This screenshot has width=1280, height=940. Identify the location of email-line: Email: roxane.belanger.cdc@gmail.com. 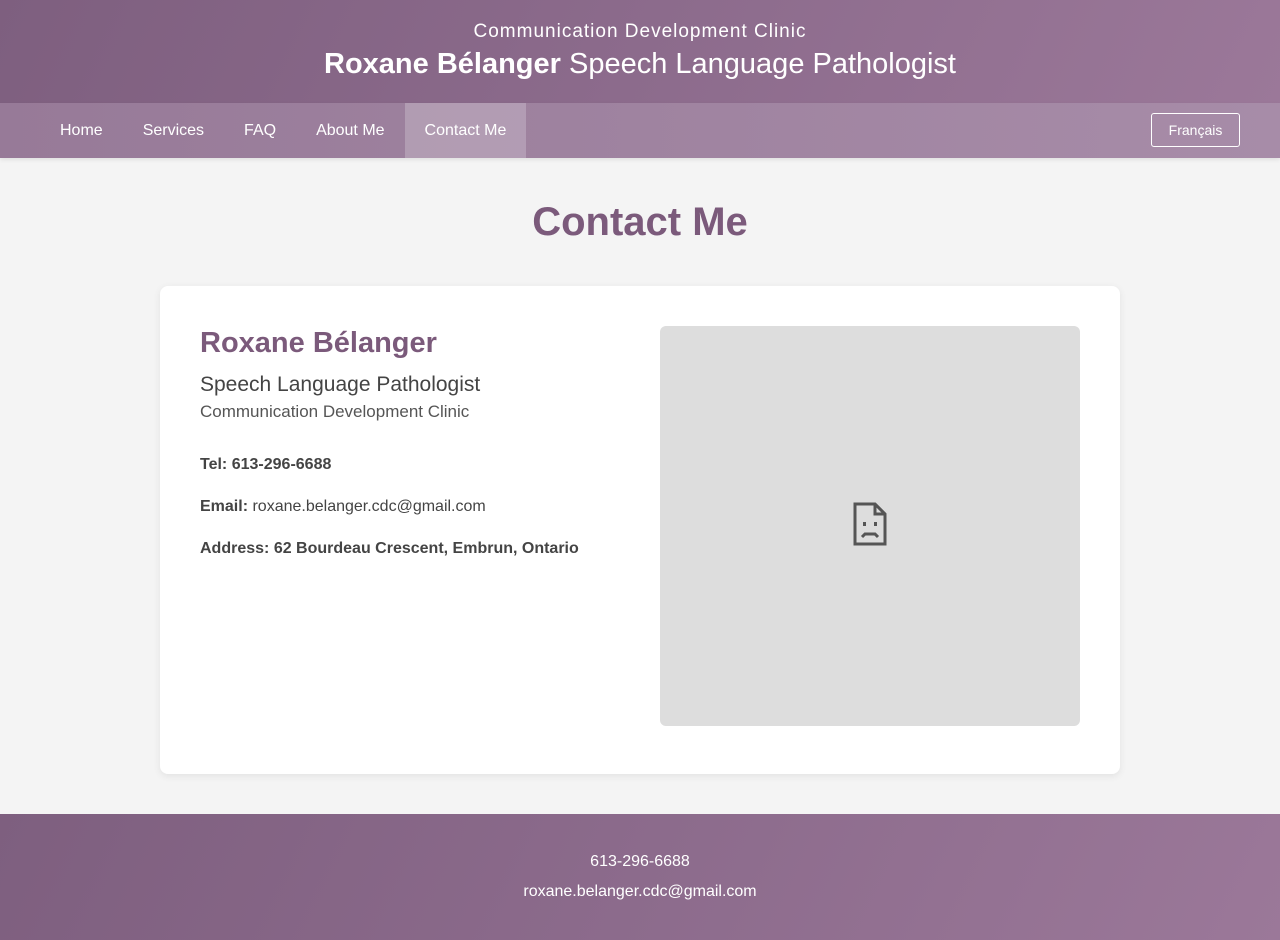
(410, 507).